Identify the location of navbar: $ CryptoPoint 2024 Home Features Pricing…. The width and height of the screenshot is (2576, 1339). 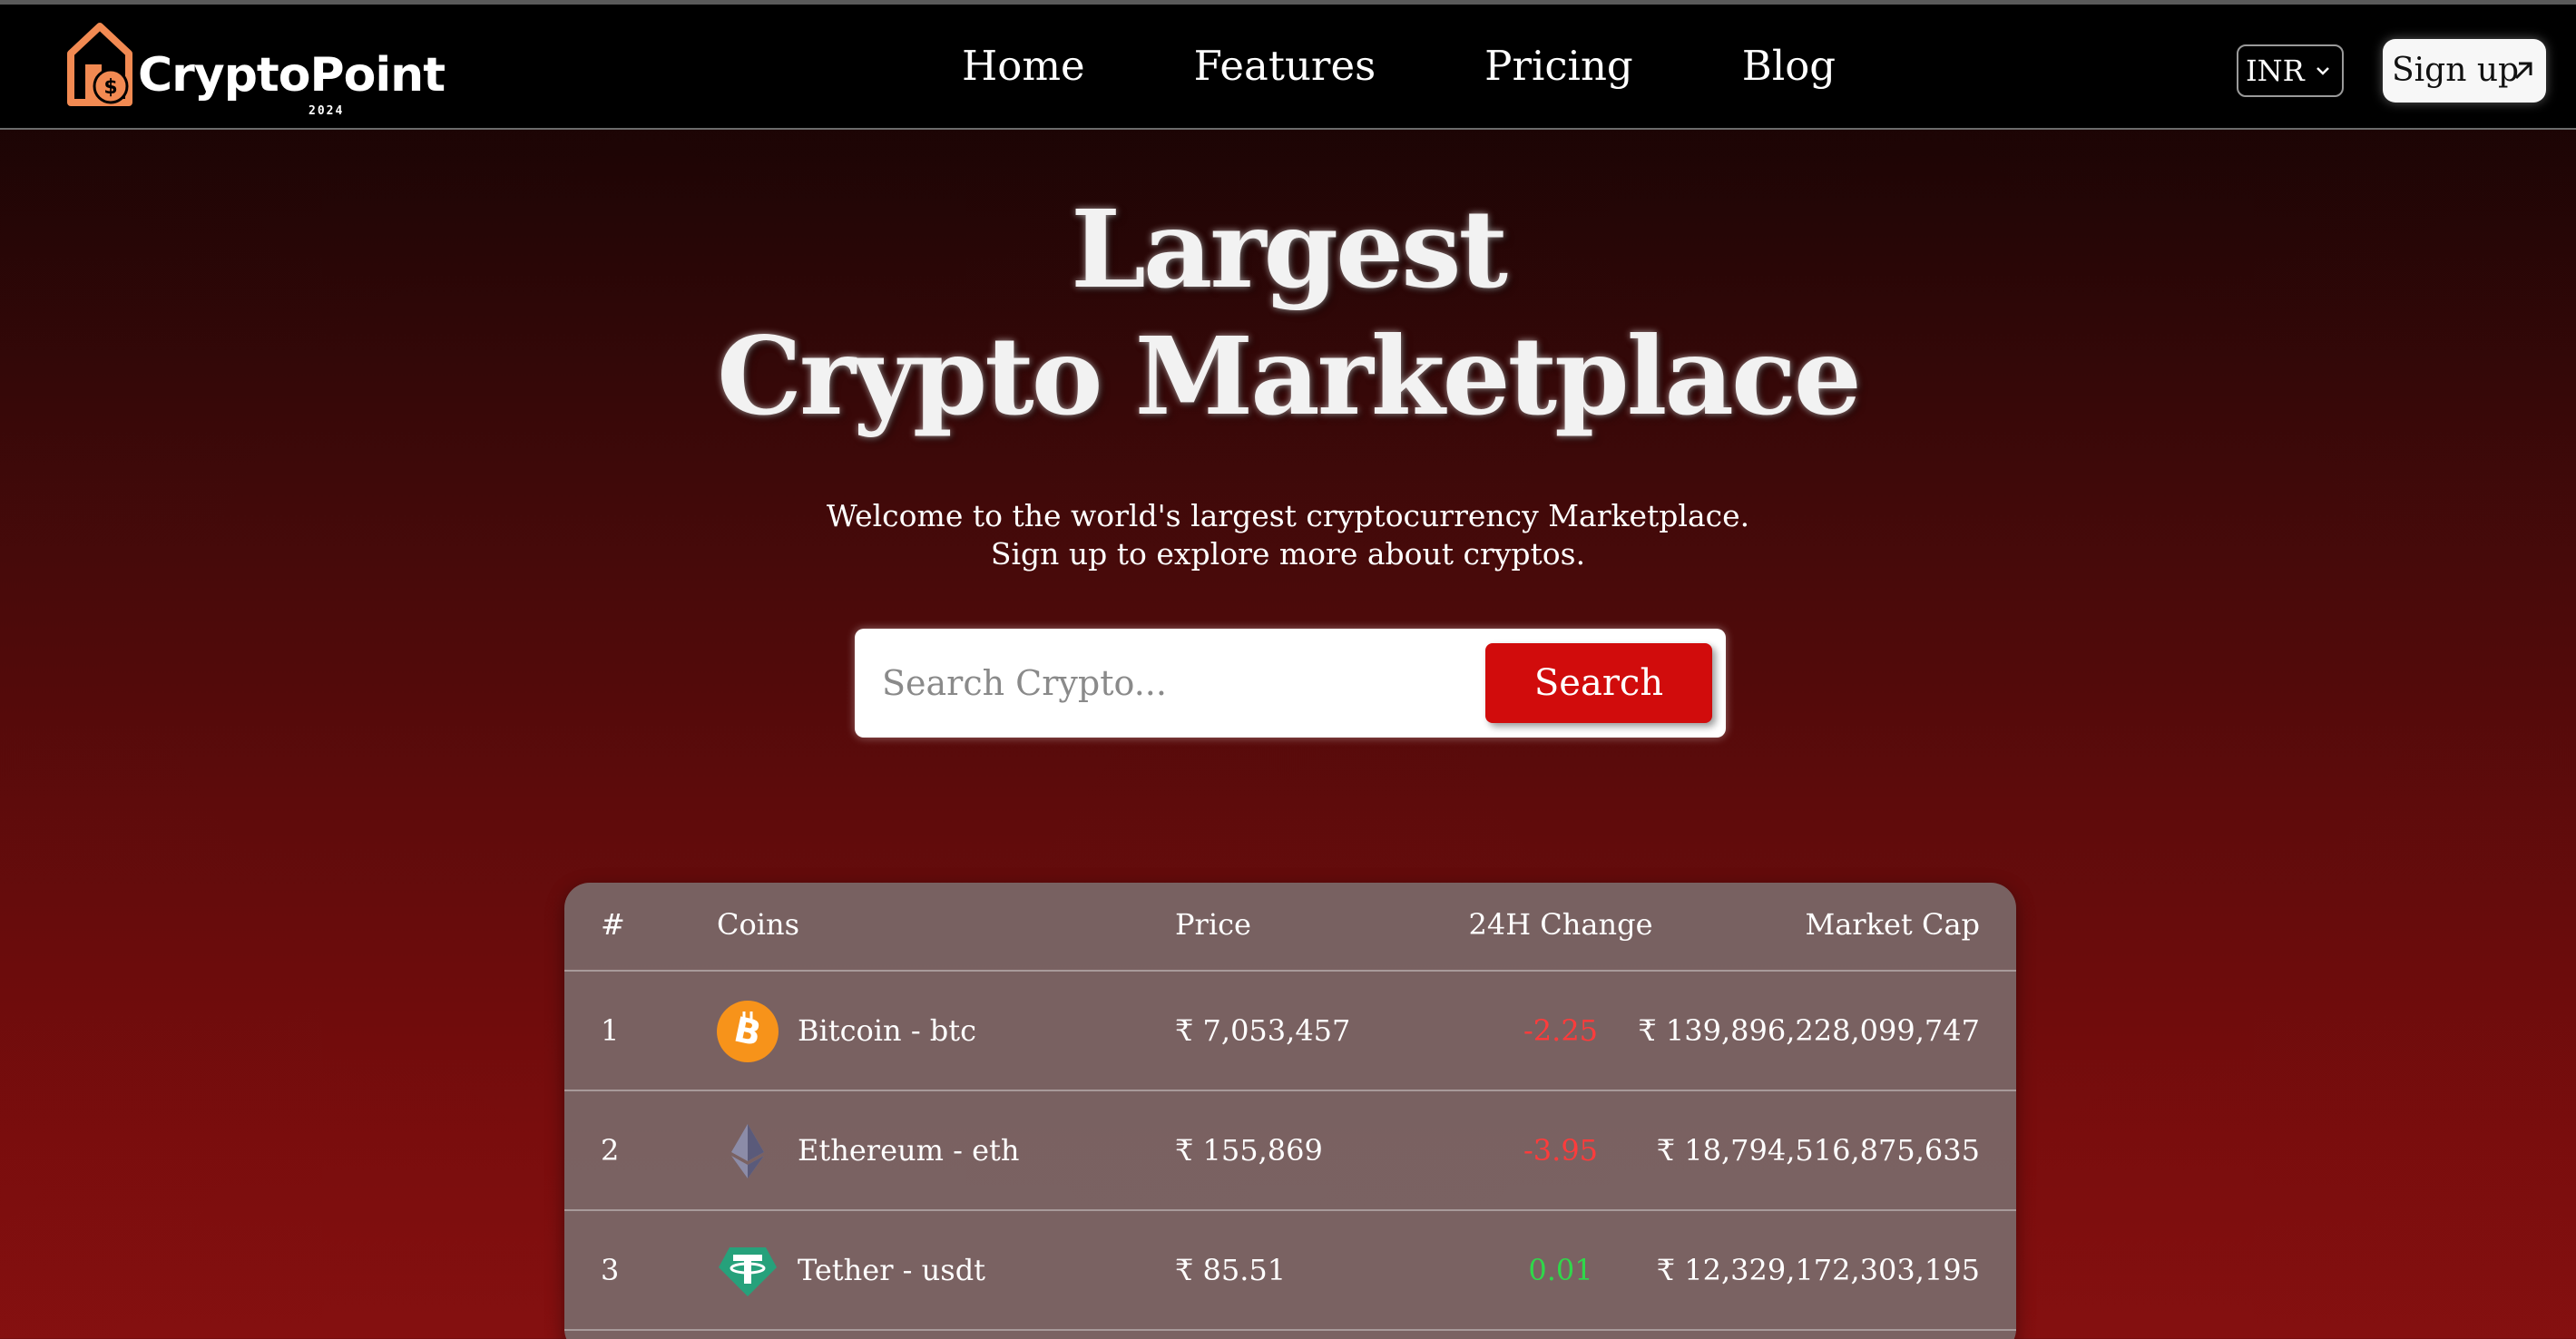
(1288, 67).